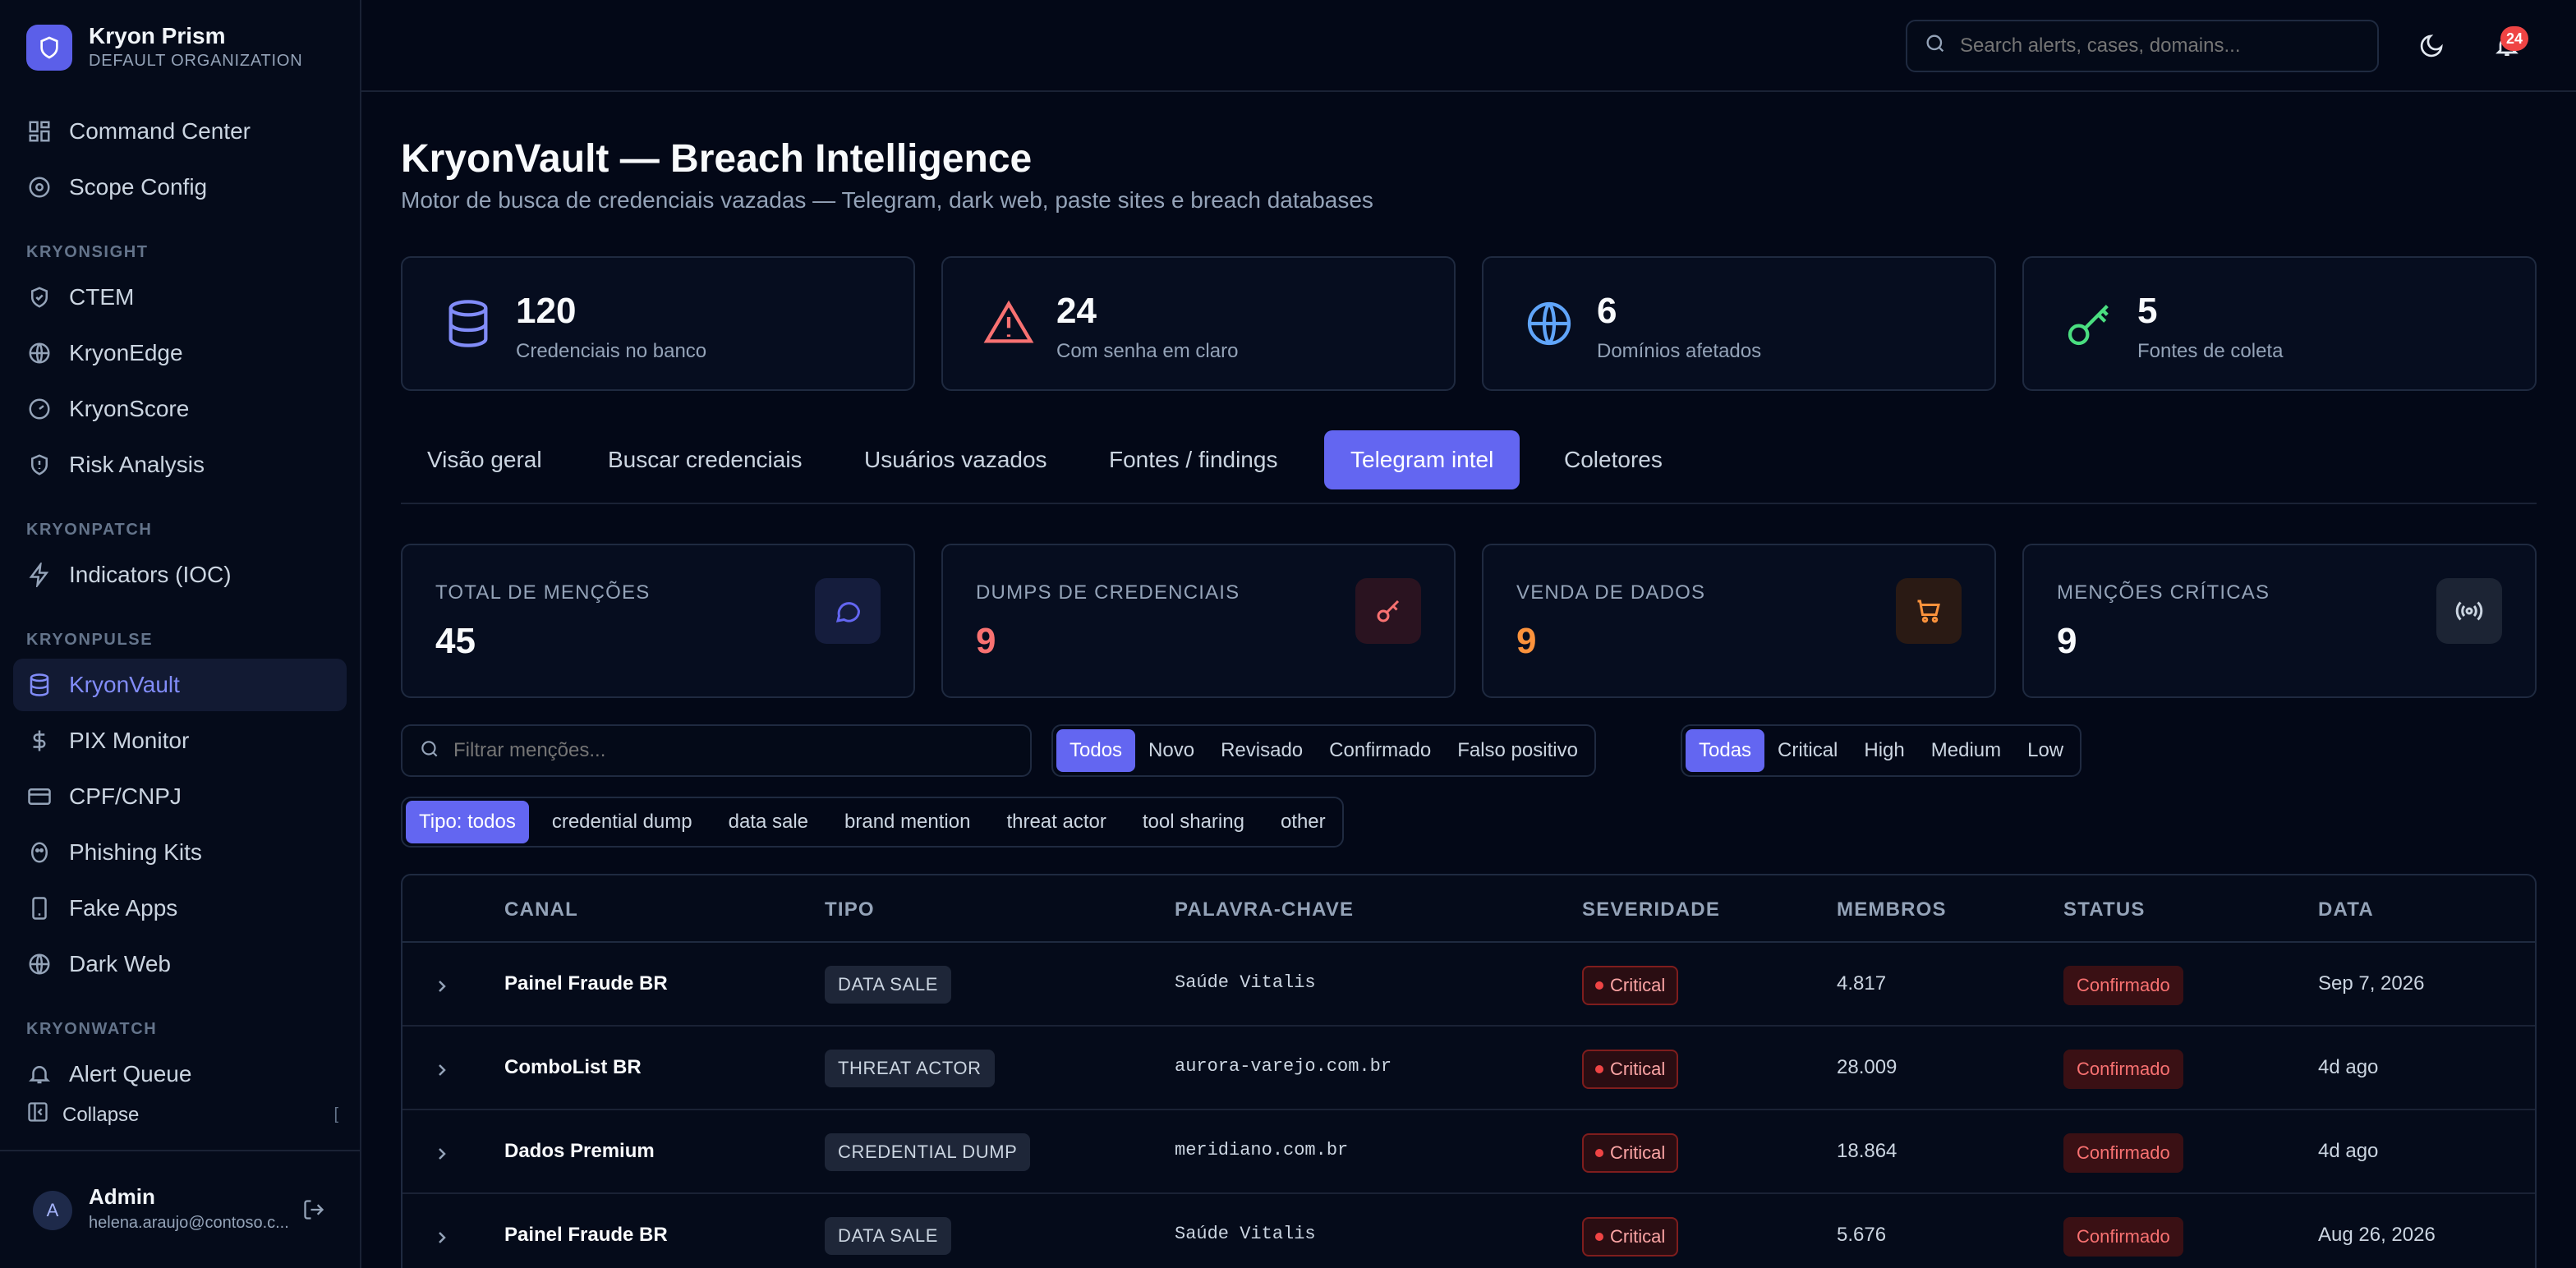 This screenshot has width=2576, height=1268. Describe the element at coordinates (164, 47) in the screenshot. I see `brand: Kryon Prism DEFAULT ORGANIZATION` at that location.